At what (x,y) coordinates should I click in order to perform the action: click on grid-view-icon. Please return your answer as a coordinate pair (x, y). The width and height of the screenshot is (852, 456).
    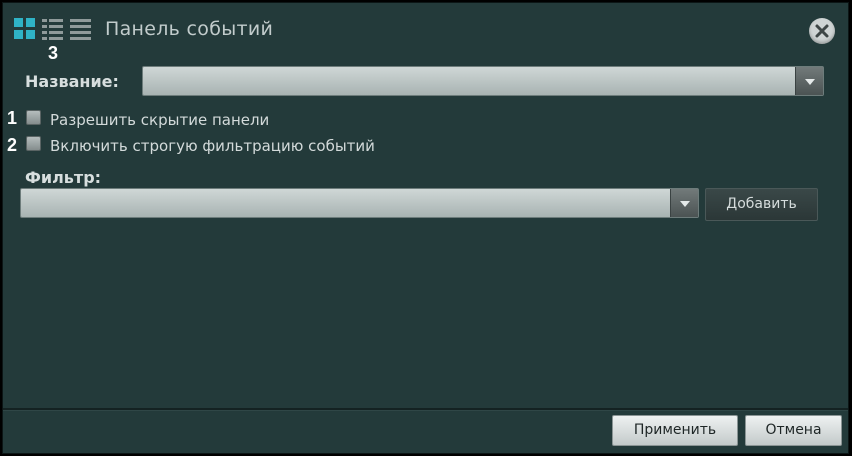
    Looking at the image, I should click on (25, 29).